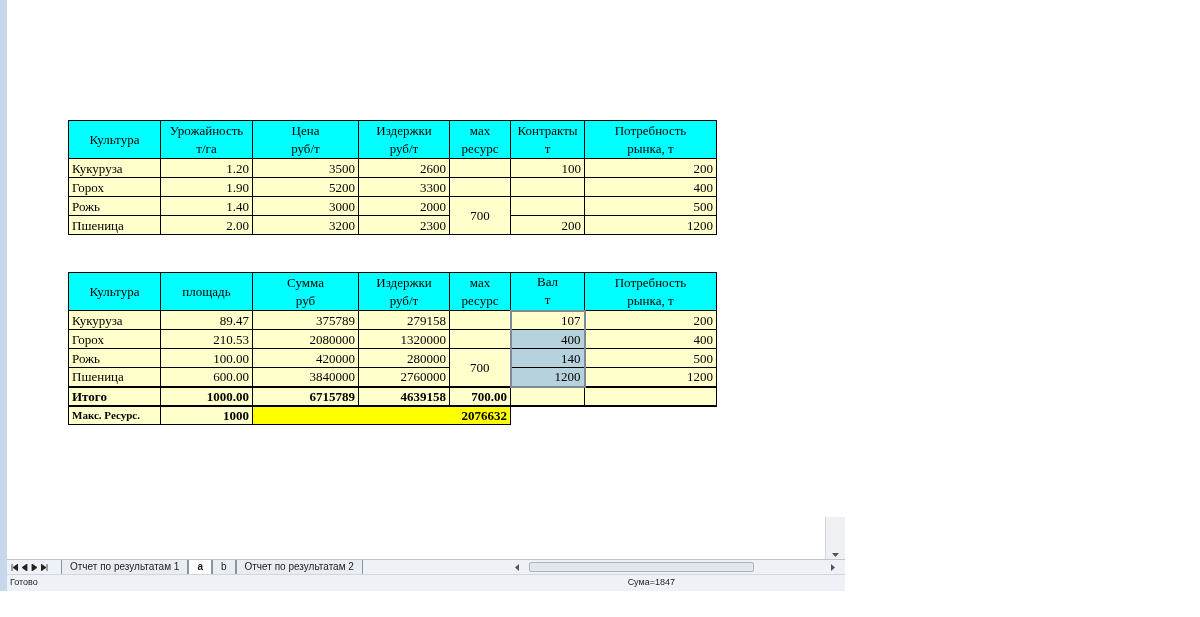 Image resolution: width=1200 pixels, height=617 pixels. Describe the element at coordinates (547, 139) in the screenshot. I see `column-header: Контракты т` at that location.